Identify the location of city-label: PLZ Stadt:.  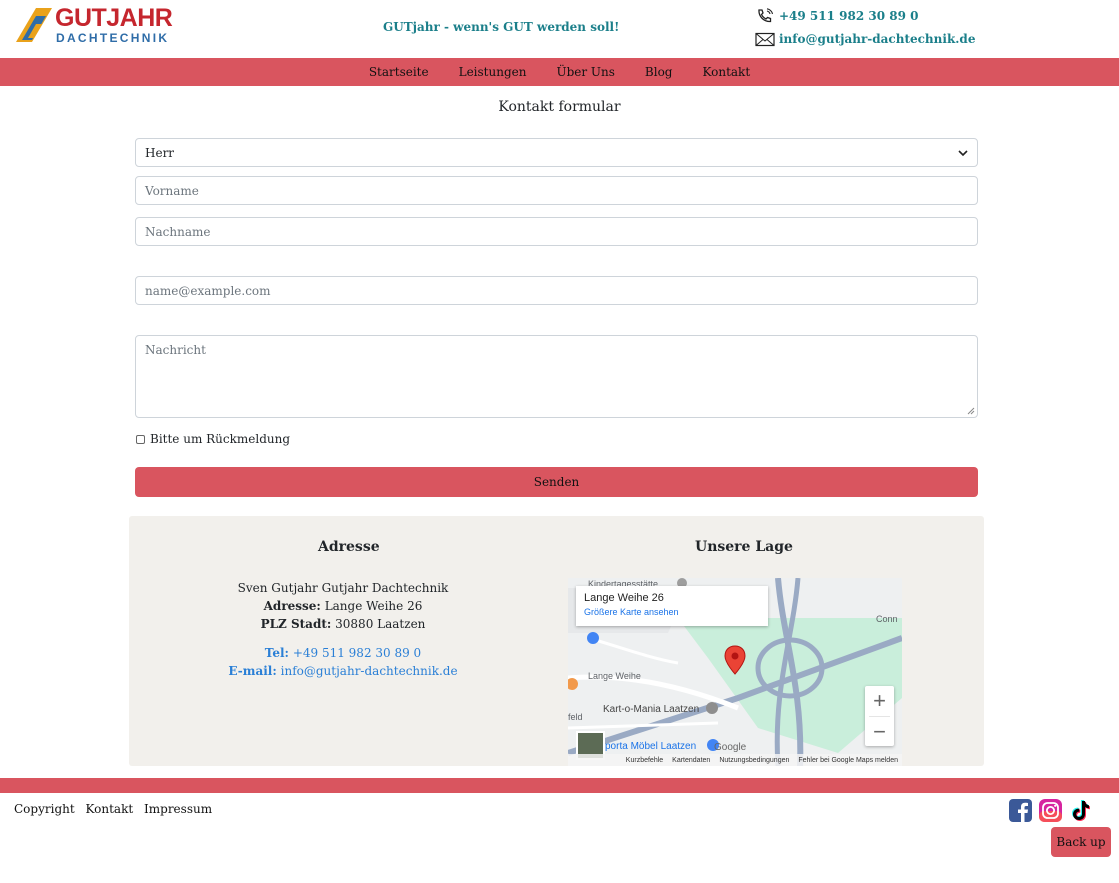
(296, 624).